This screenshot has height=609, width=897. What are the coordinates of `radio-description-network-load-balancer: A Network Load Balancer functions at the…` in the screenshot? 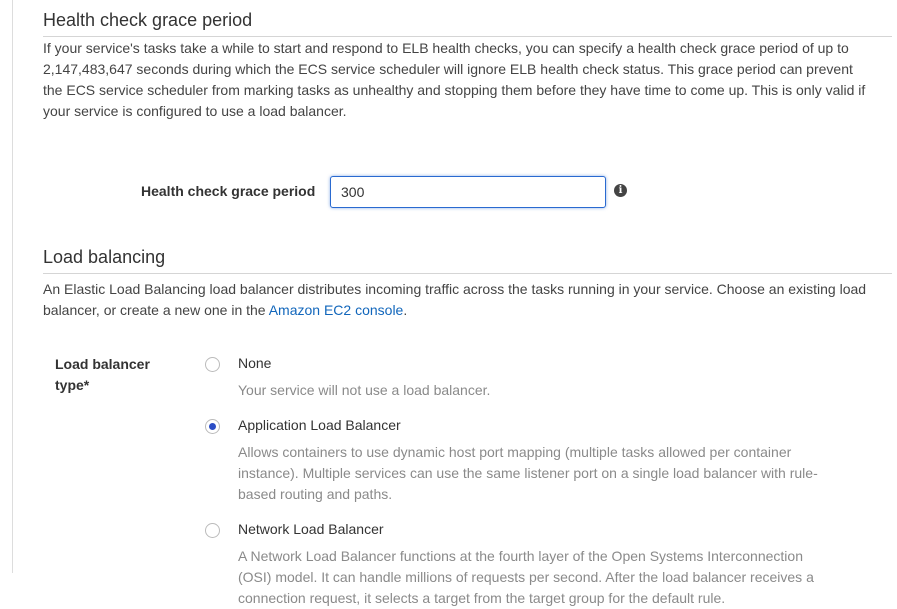 It's located at (526, 577).